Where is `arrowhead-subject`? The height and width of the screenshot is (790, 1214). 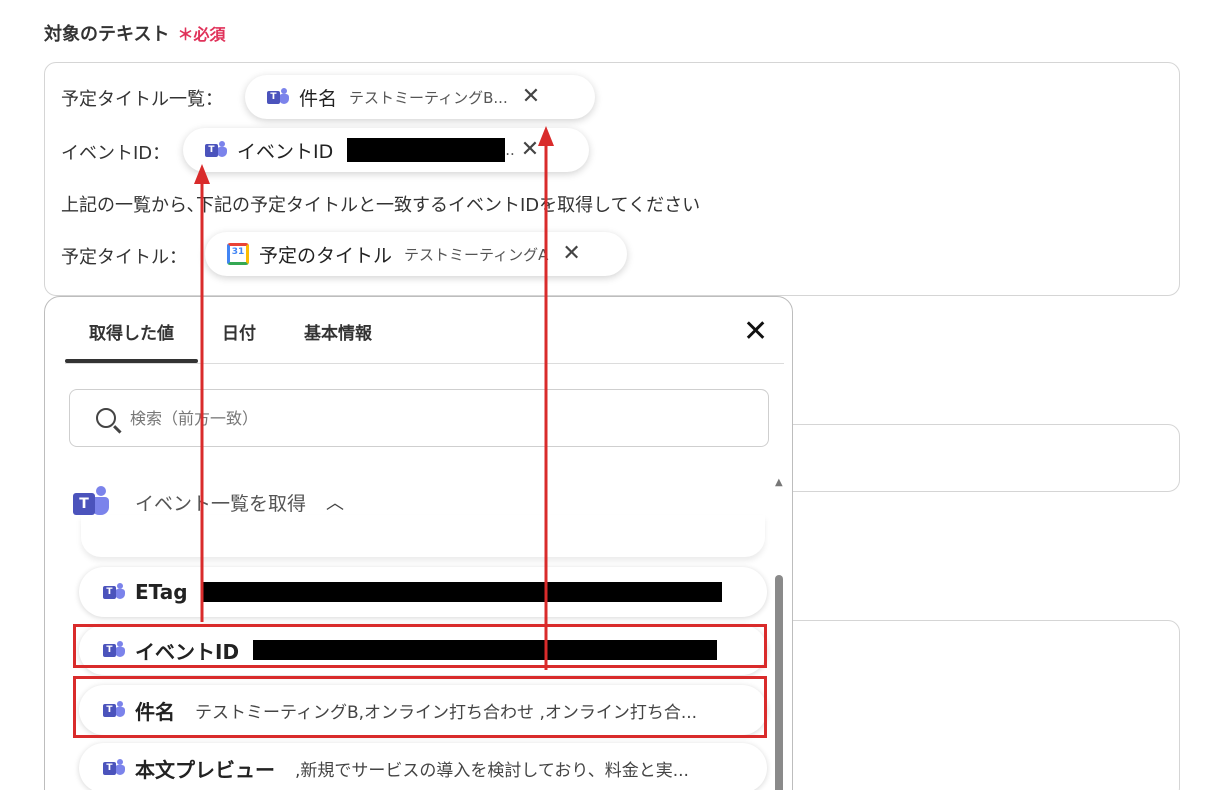 arrowhead-subject is located at coordinates (546, 136).